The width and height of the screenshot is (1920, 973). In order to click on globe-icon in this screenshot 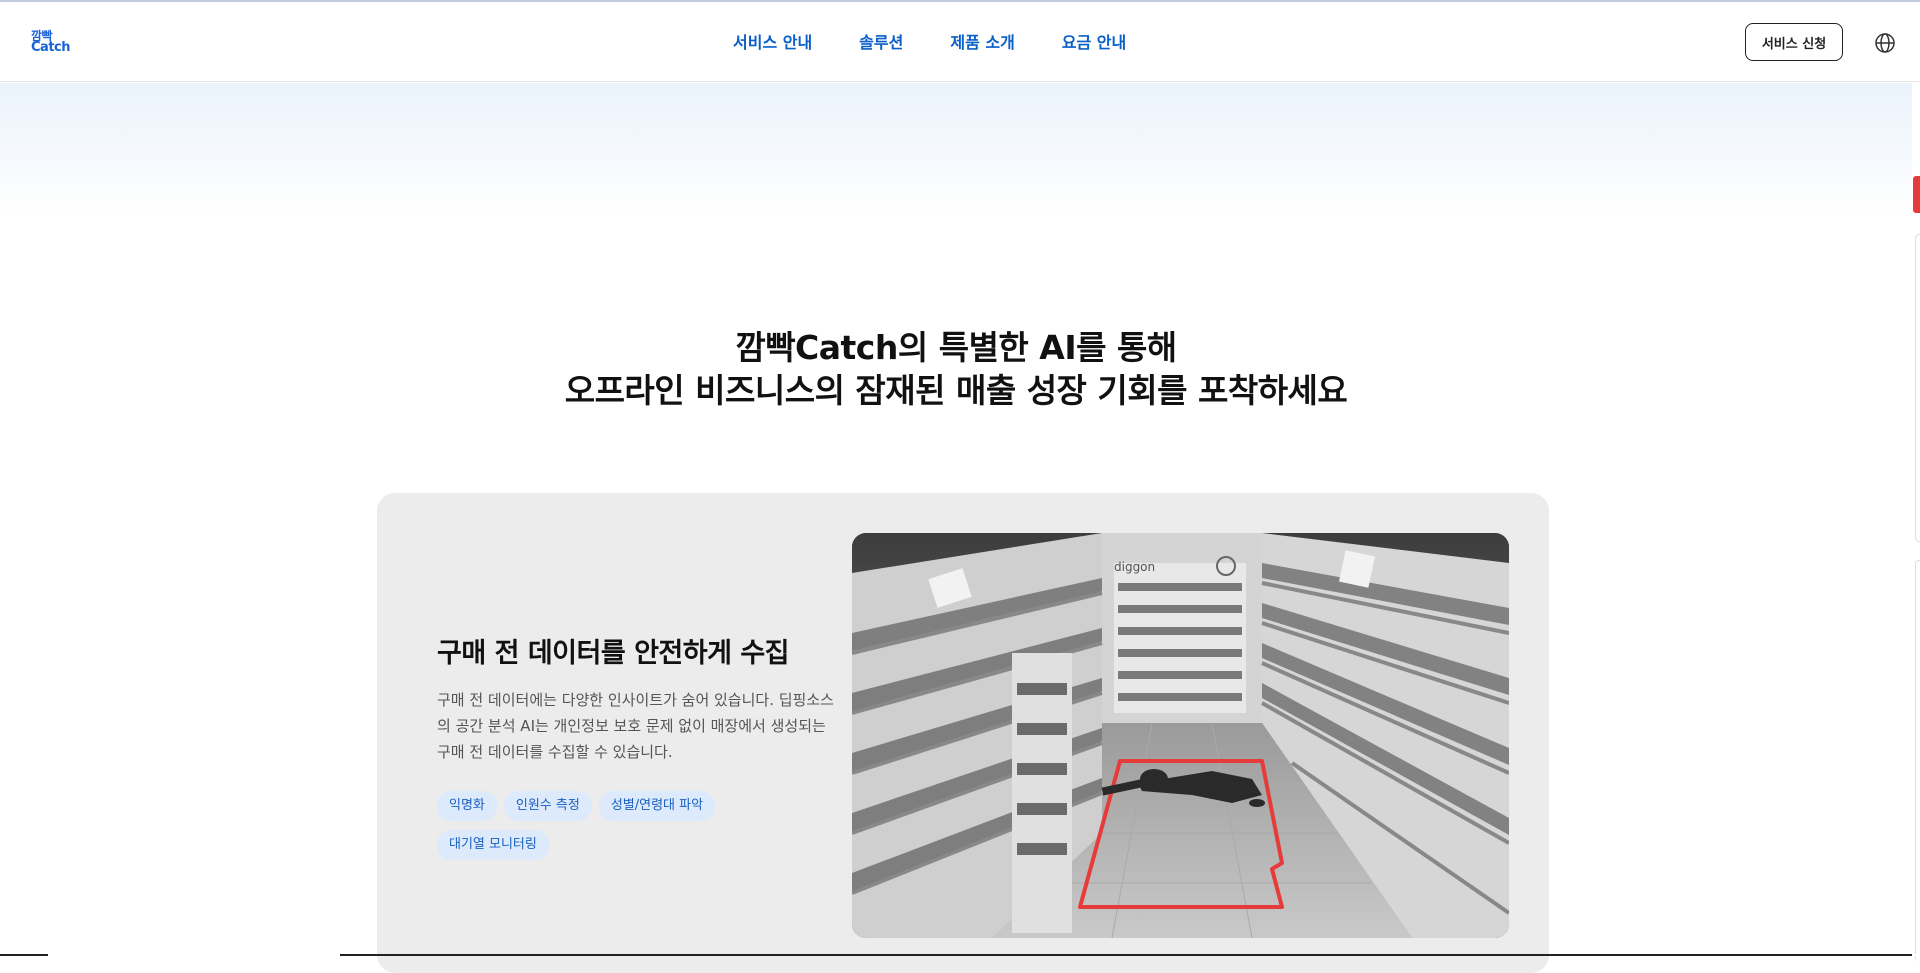, I will do `click(1885, 43)`.